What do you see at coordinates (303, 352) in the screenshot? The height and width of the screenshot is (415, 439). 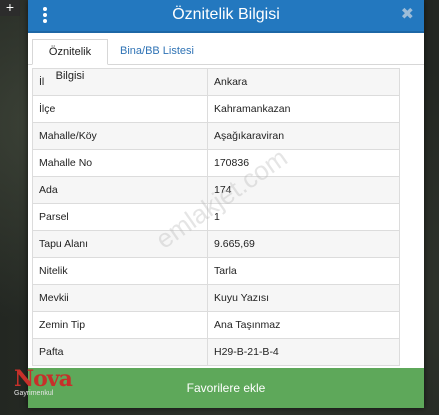 I see `attribute-value: H29-B-21-B-4` at bounding box center [303, 352].